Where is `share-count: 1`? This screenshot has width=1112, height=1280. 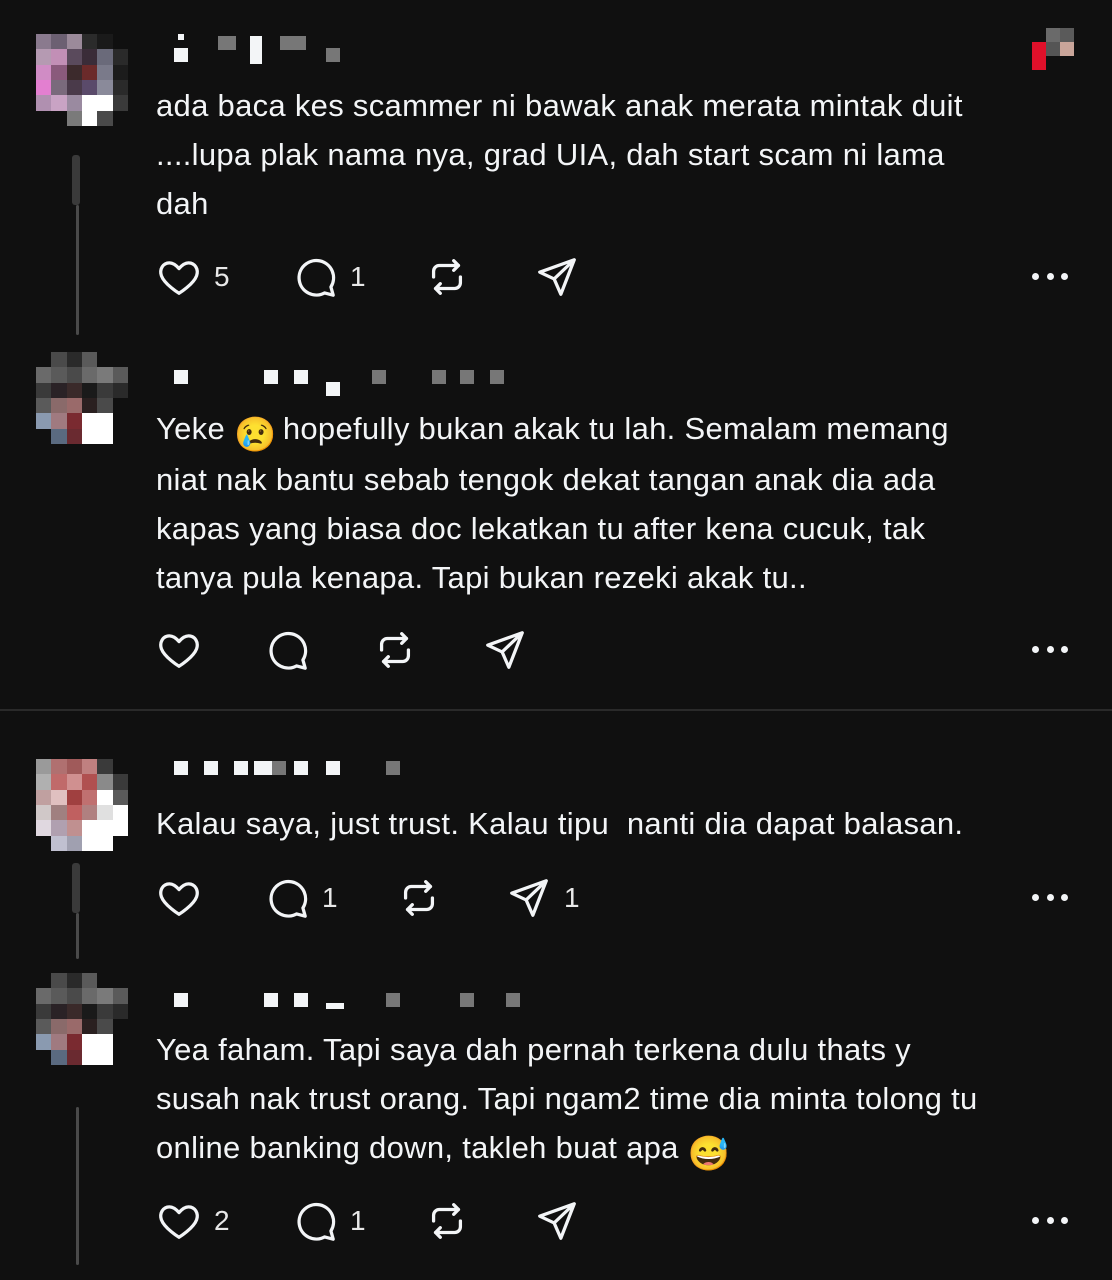
share-count: 1 is located at coordinates (572, 897).